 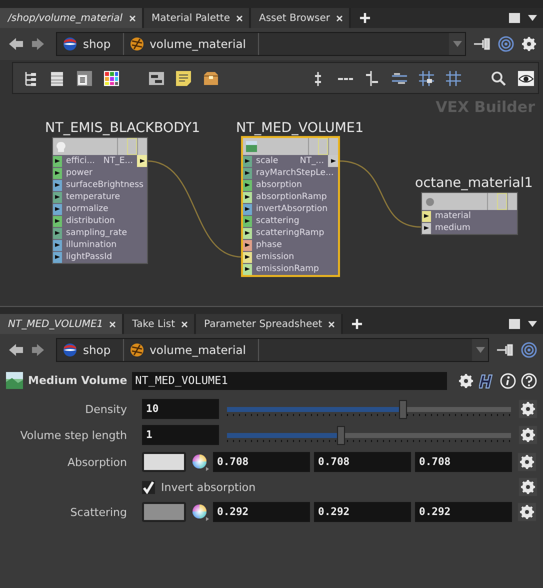 What do you see at coordinates (111, 78) in the screenshot?
I see `color-grid-icon` at bounding box center [111, 78].